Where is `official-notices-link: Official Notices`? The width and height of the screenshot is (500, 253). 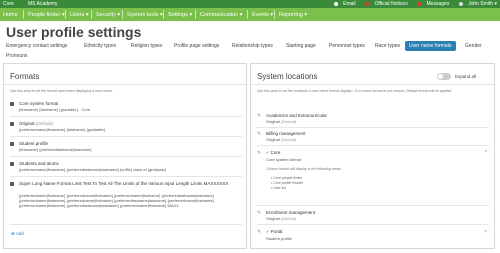 official-notices-link: Official Notices is located at coordinates (384, 4).